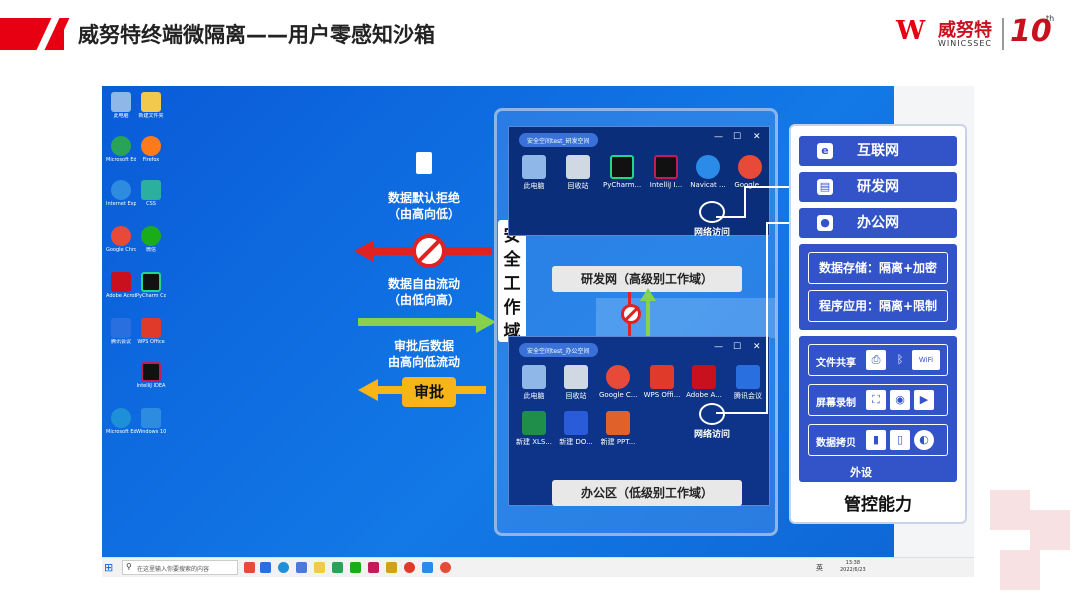 The image size is (1080, 609). What do you see at coordinates (558, 140) in the screenshot?
I see `rd-window-tab: 安全空间test_研发空间` at bounding box center [558, 140].